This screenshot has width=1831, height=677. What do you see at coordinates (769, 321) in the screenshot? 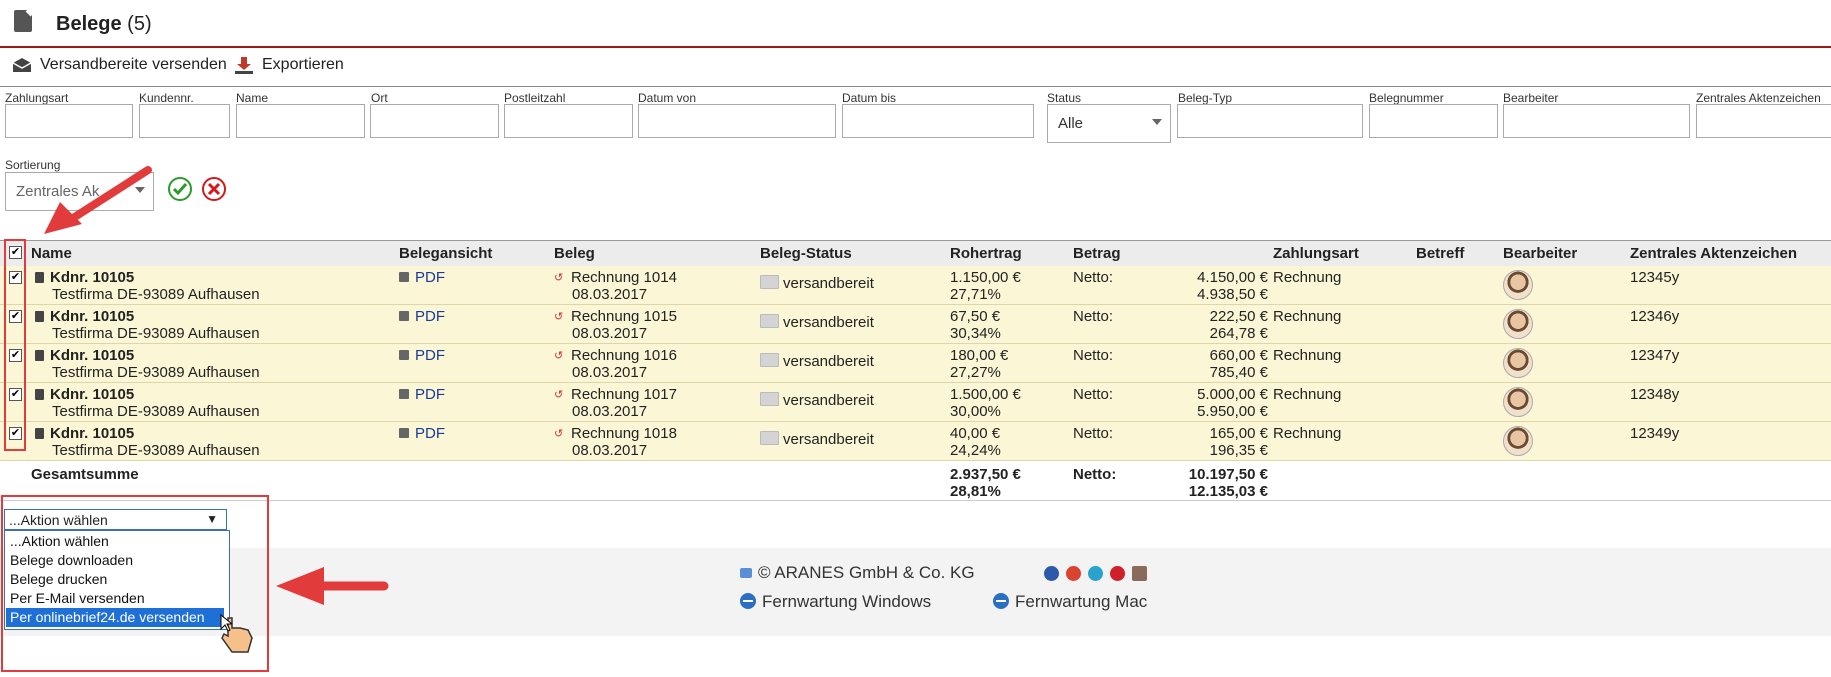
I see `folder-icon` at bounding box center [769, 321].